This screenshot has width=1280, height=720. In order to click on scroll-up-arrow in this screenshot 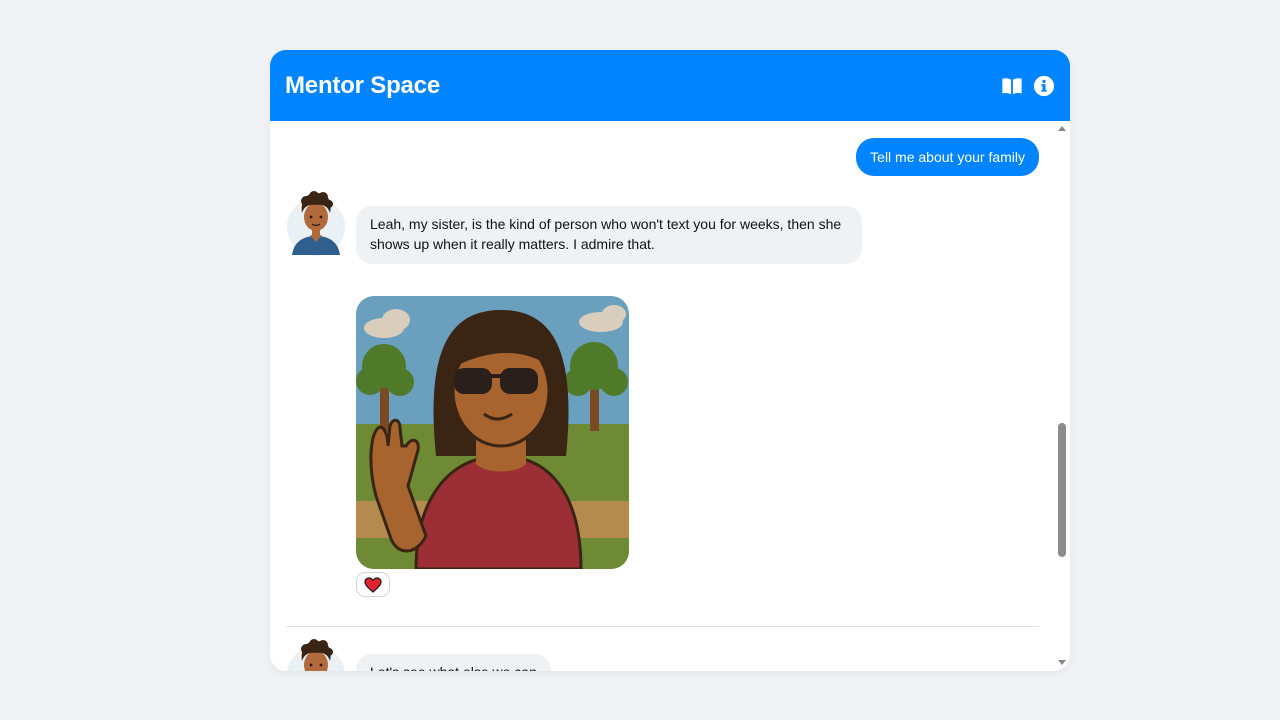, I will do `click(1062, 128)`.